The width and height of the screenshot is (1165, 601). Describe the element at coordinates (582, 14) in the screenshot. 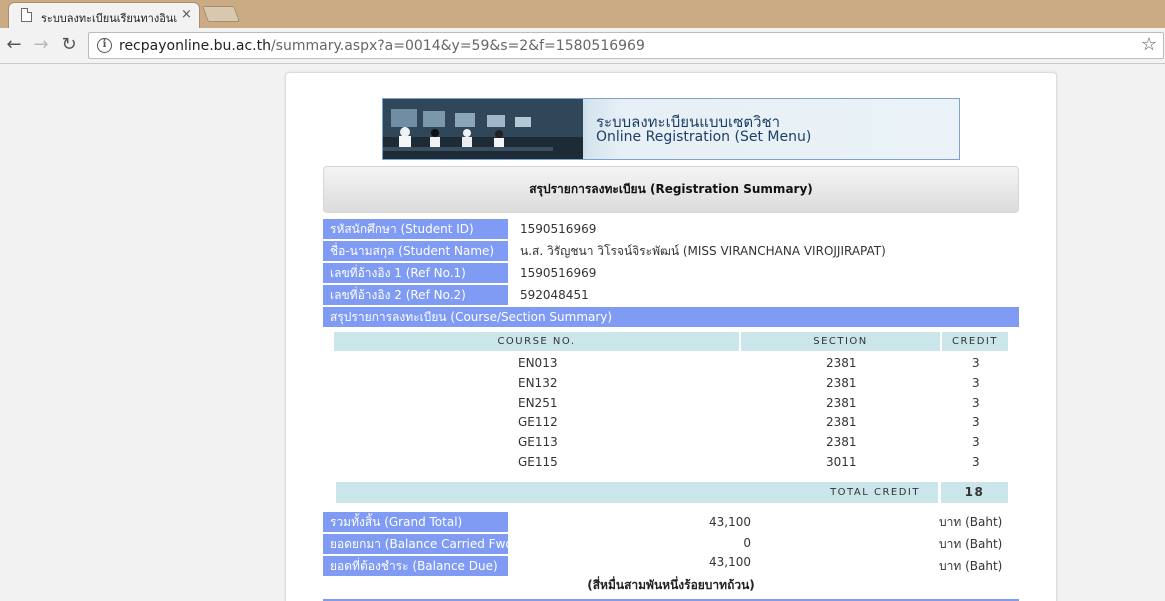

I see `browser-tabstrip: ระบบลงทะเบียนเรียนทางอินเทอร์เน็ต ×` at that location.